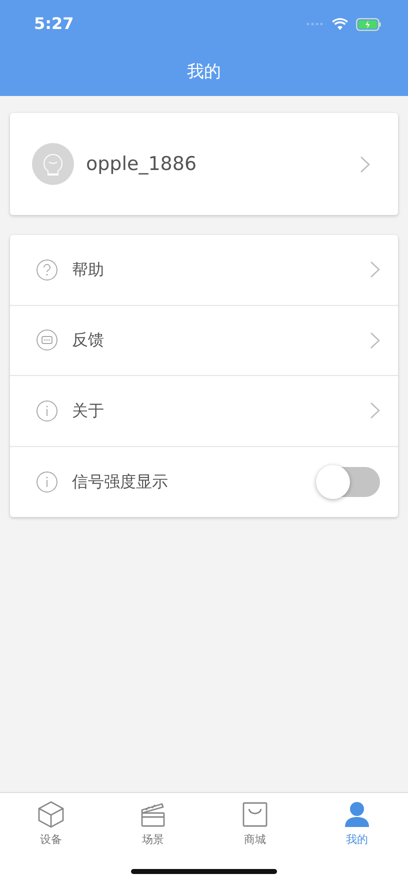 Image resolution: width=408 pixels, height=883 pixels. I want to click on battery-icon, so click(369, 24).